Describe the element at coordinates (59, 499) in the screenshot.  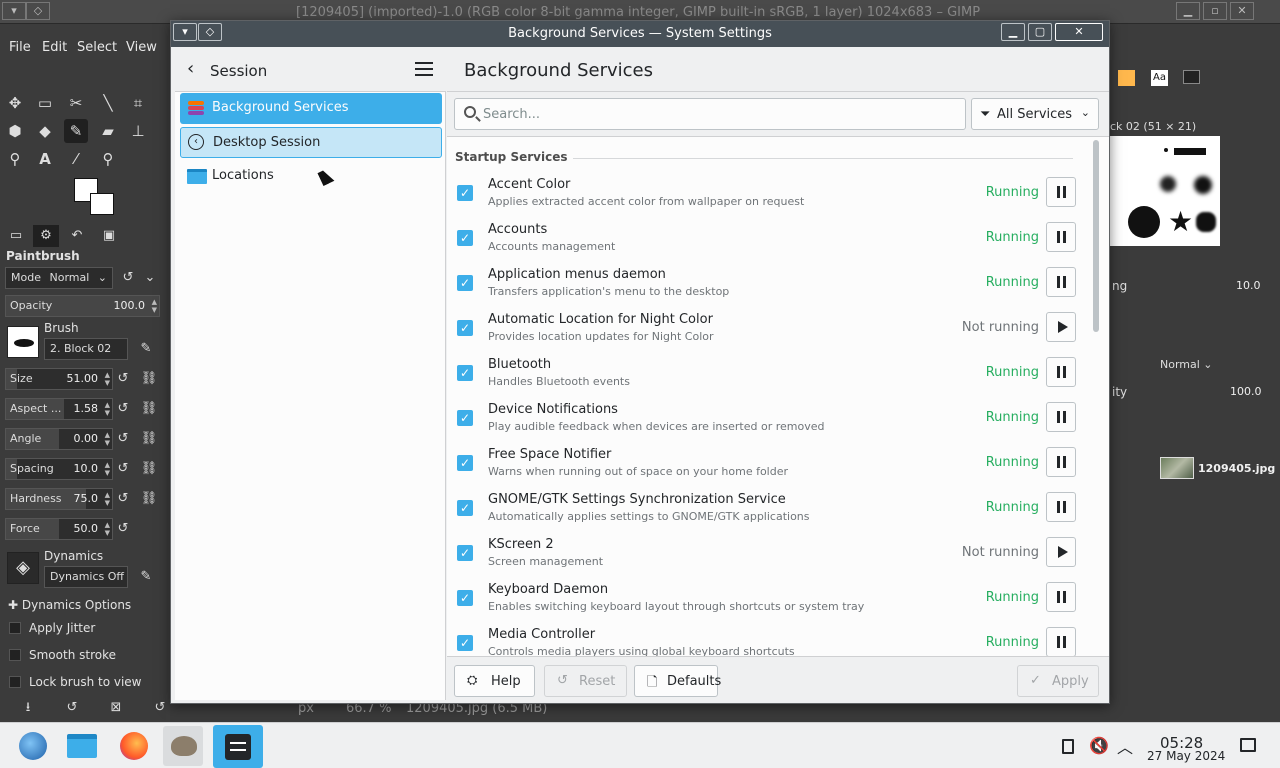
I see `brush-slider-hardness: Hardness 75.0 ▲ ▼` at that location.